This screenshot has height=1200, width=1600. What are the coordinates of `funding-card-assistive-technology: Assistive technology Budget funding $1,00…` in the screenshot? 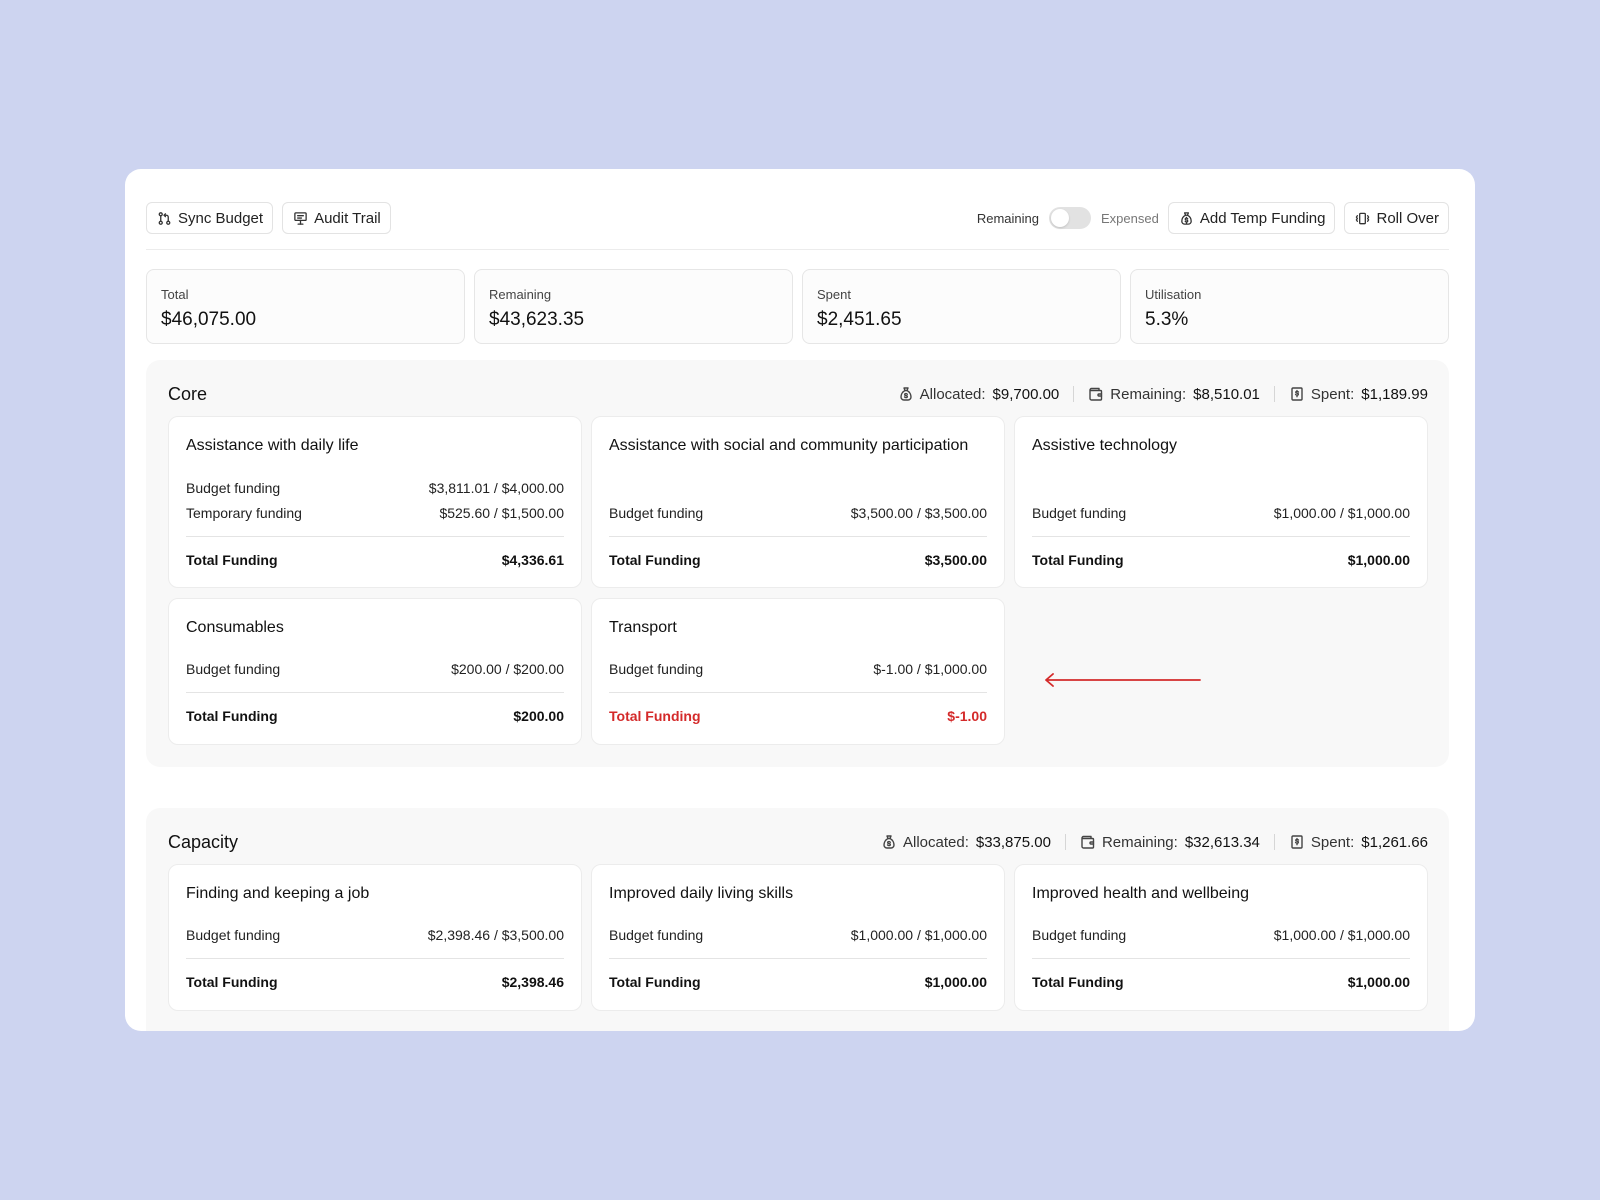 It's located at (1221, 502).